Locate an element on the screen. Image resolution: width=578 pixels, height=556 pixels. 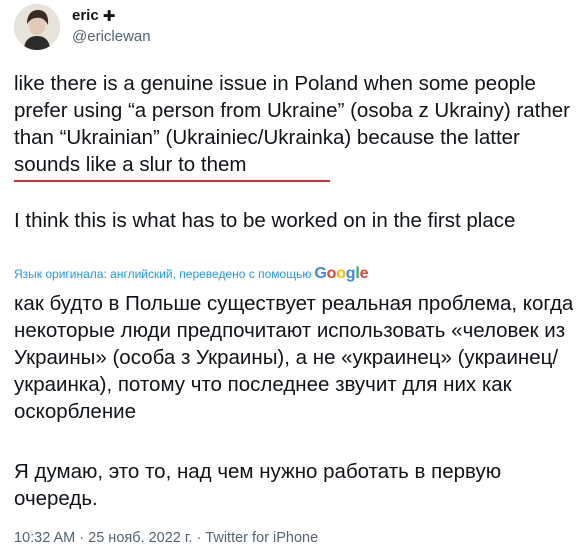
plus-cross-icon: ✚ is located at coordinates (109, 16).